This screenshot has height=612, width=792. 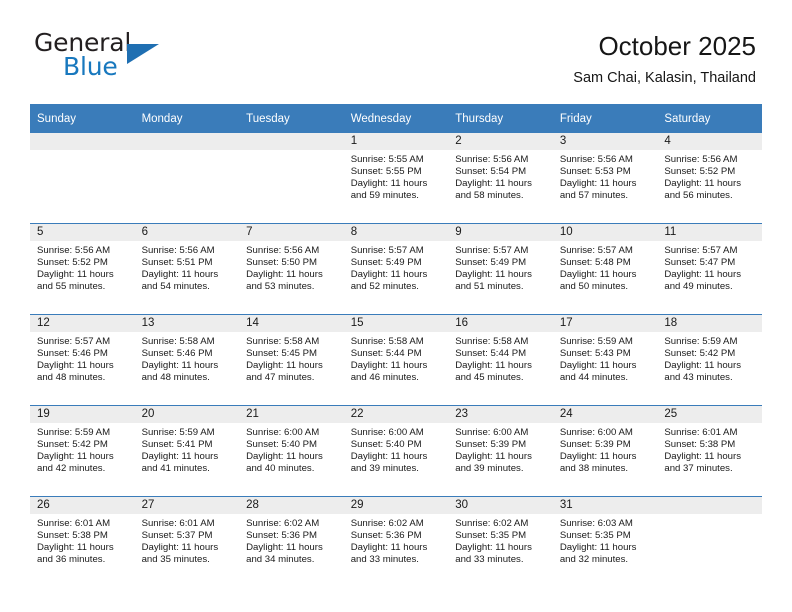 What do you see at coordinates (386, 445) in the screenshot?
I see `sunset-text: Sunset: 5:40 PM` at bounding box center [386, 445].